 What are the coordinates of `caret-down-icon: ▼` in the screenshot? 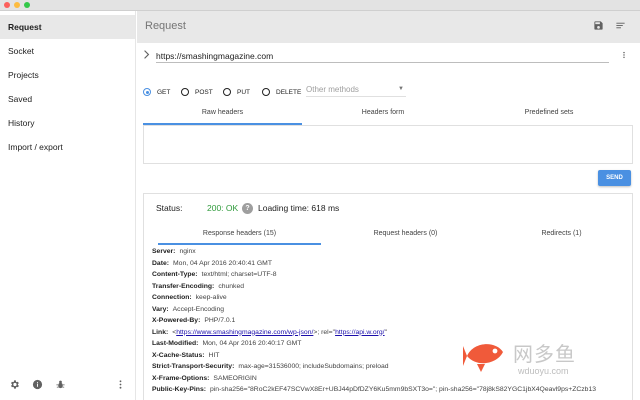 It's located at (401, 89).